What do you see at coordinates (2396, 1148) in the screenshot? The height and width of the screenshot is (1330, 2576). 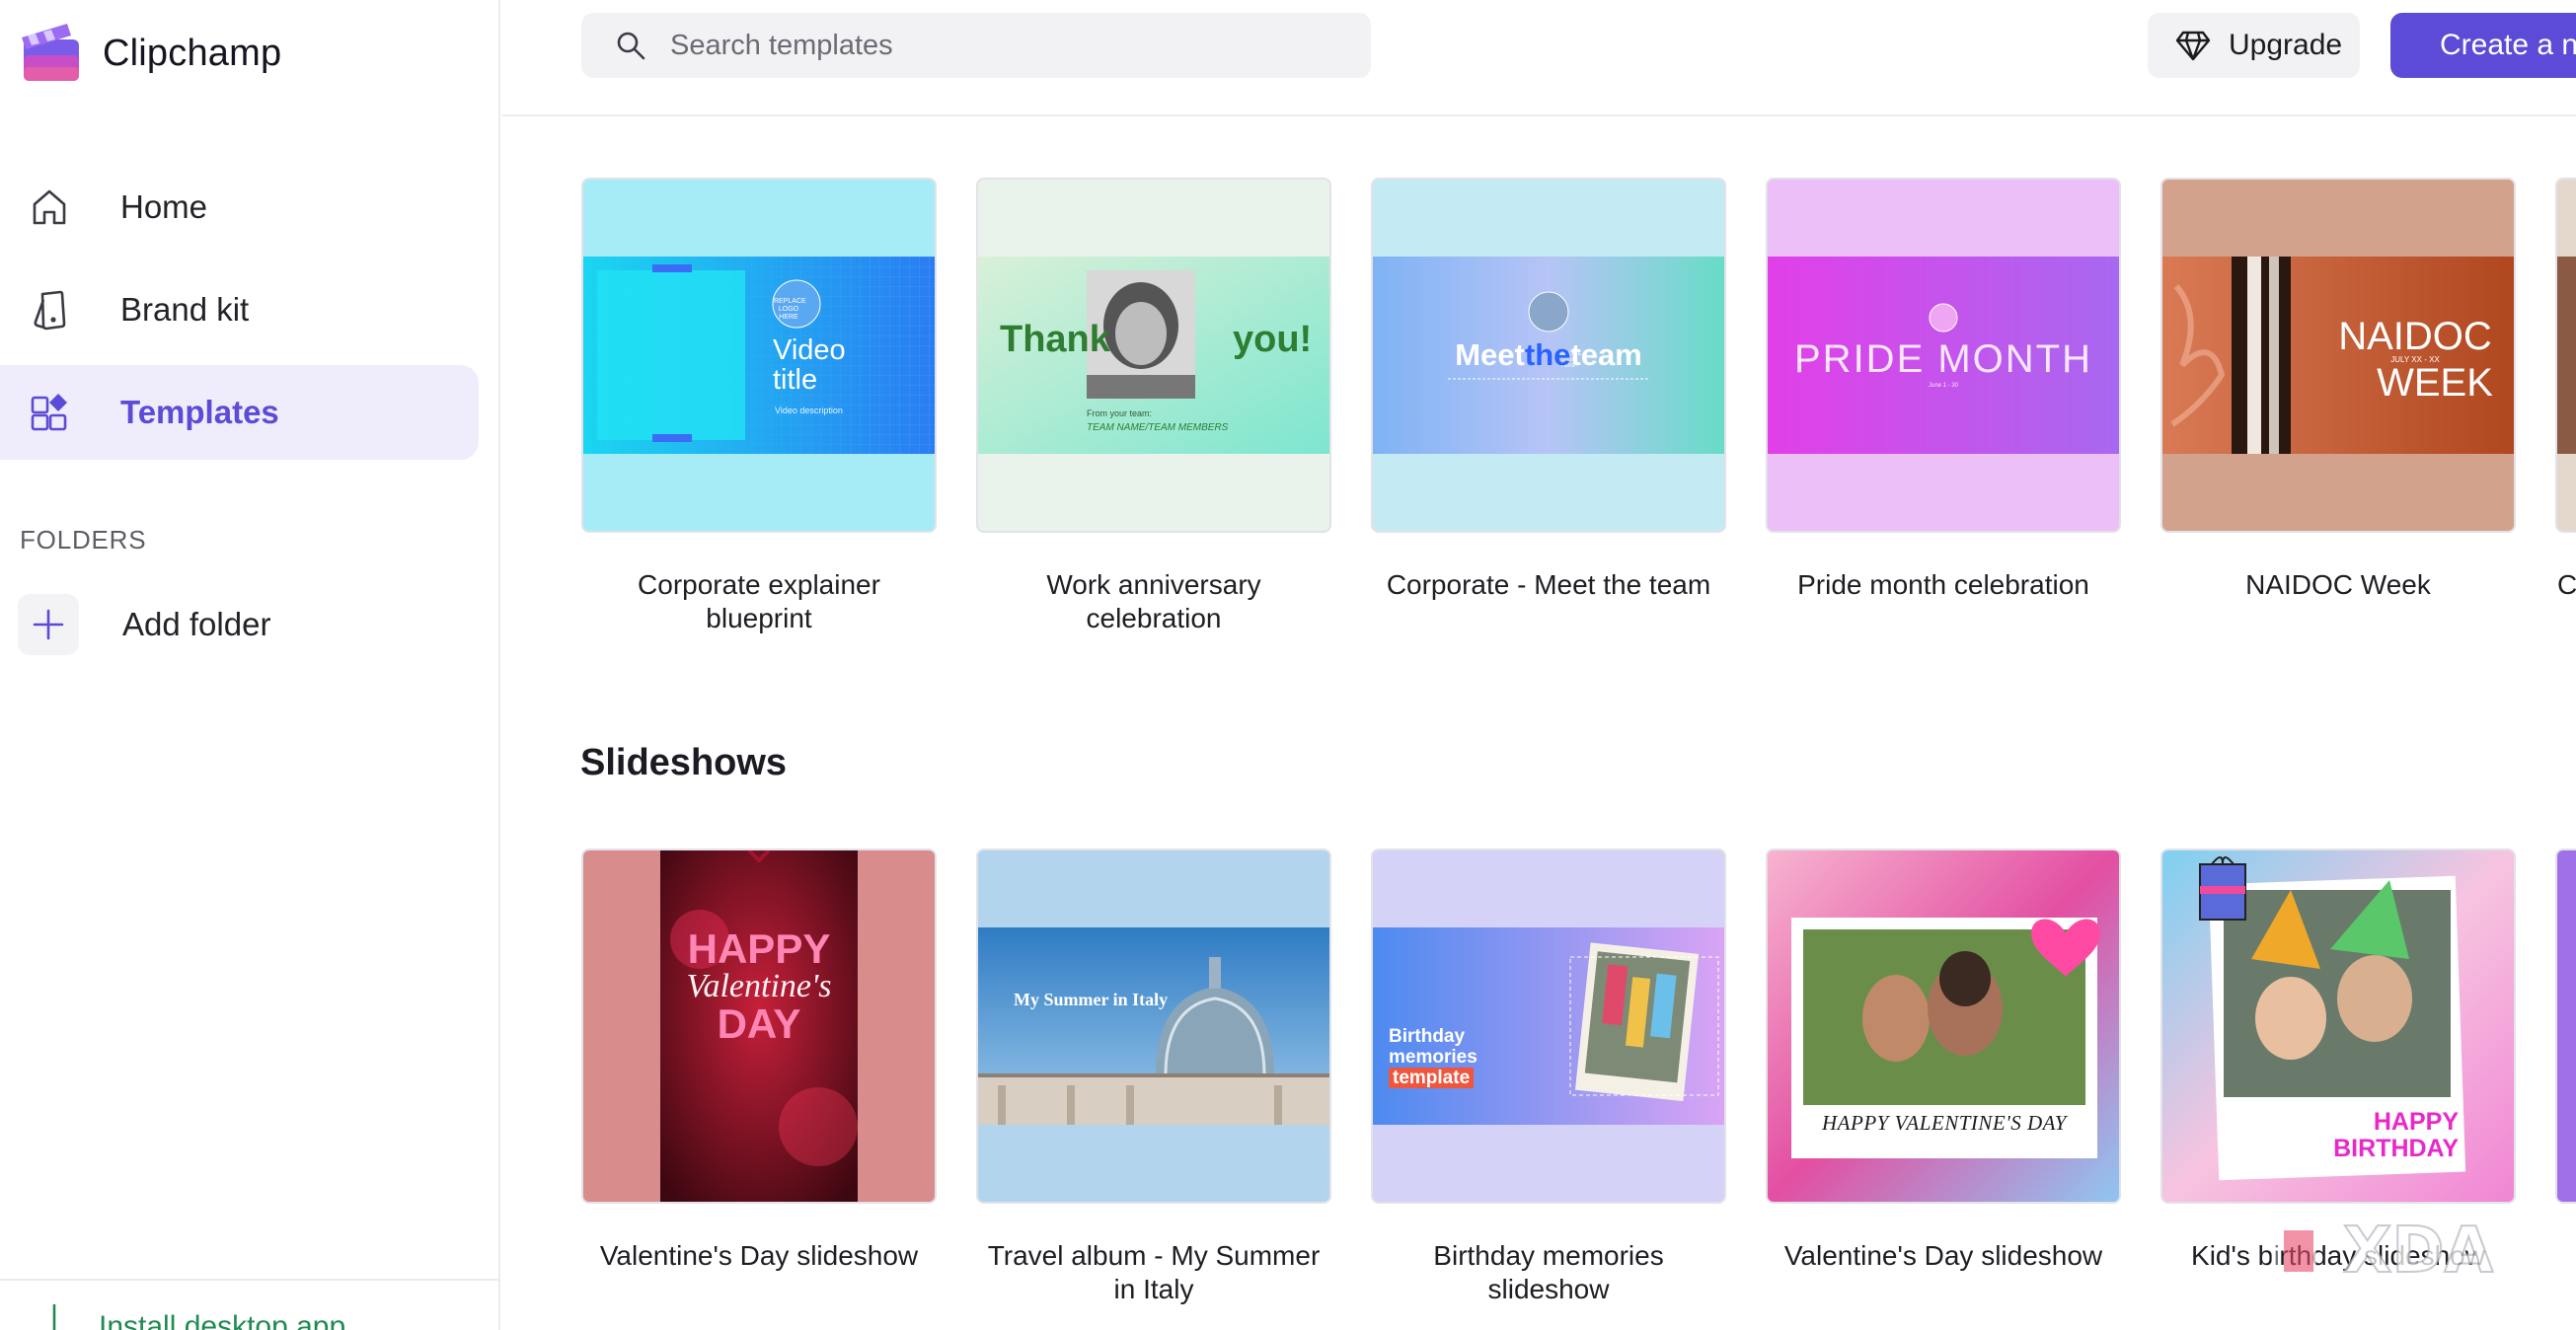 I see `thumbnail-word: BIRTHDAY` at bounding box center [2396, 1148].